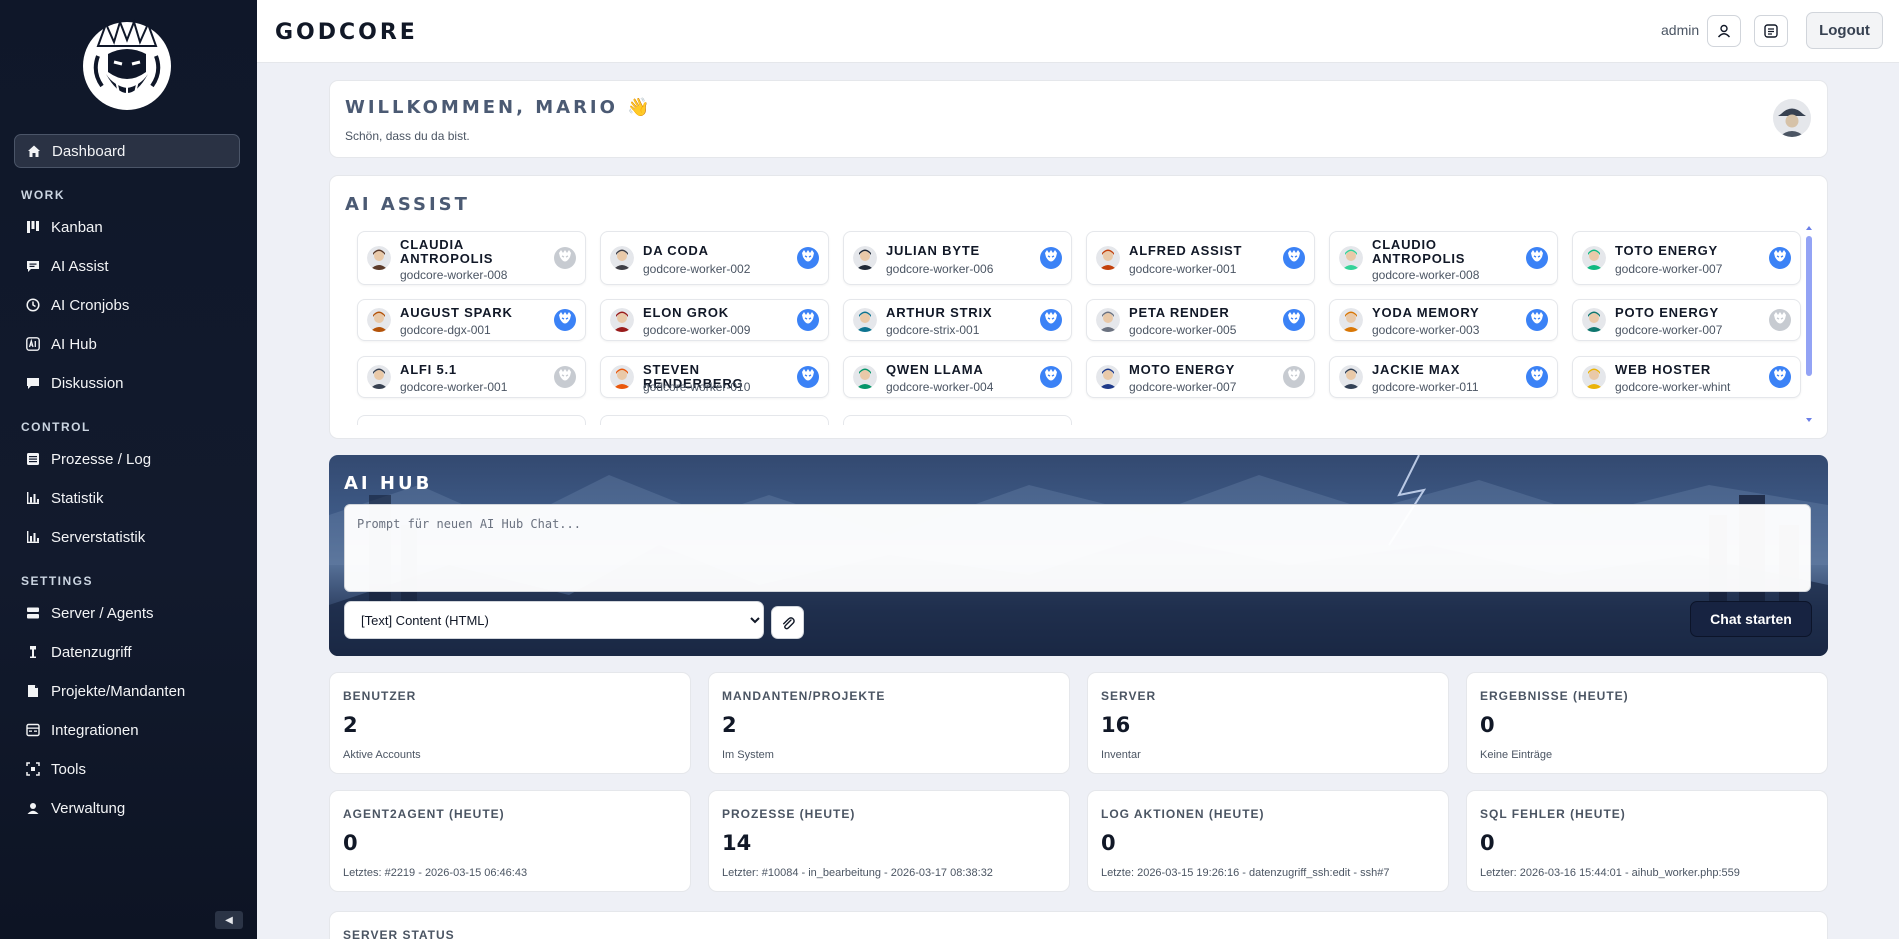 The width and height of the screenshot is (1899, 939). Describe the element at coordinates (1809, 420) in the screenshot. I see `scroll-down-icon` at that location.